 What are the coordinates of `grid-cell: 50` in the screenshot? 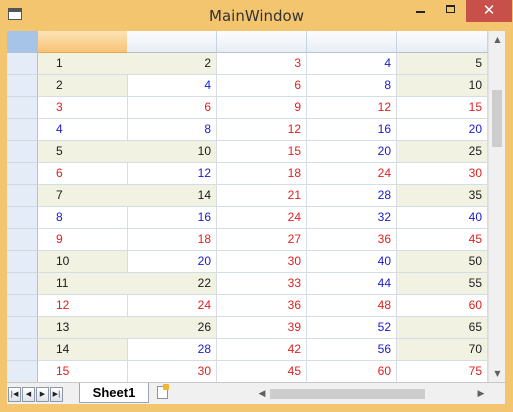 It's located at (442, 262).